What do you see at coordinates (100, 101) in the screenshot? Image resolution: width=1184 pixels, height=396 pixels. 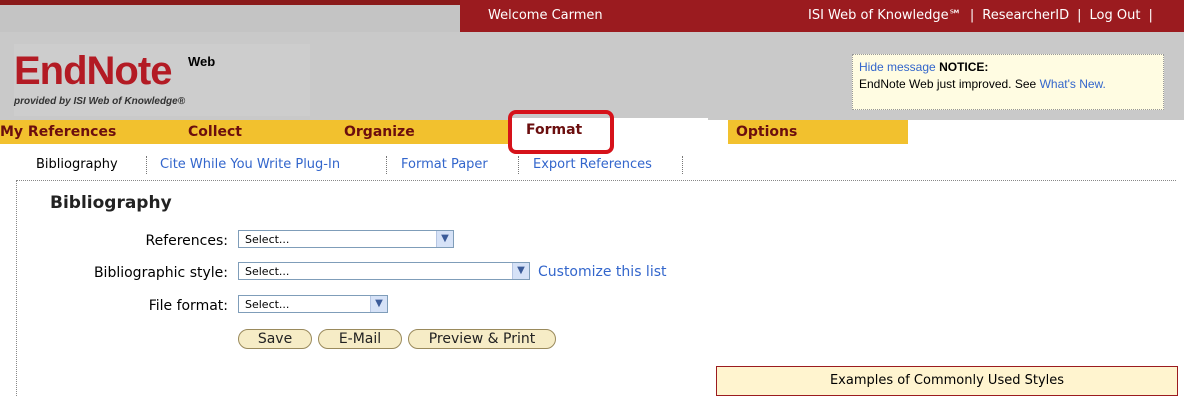 I see `logo-subtitle: provided by ISI Web of Knowledge®` at bounding box center [100, 101].